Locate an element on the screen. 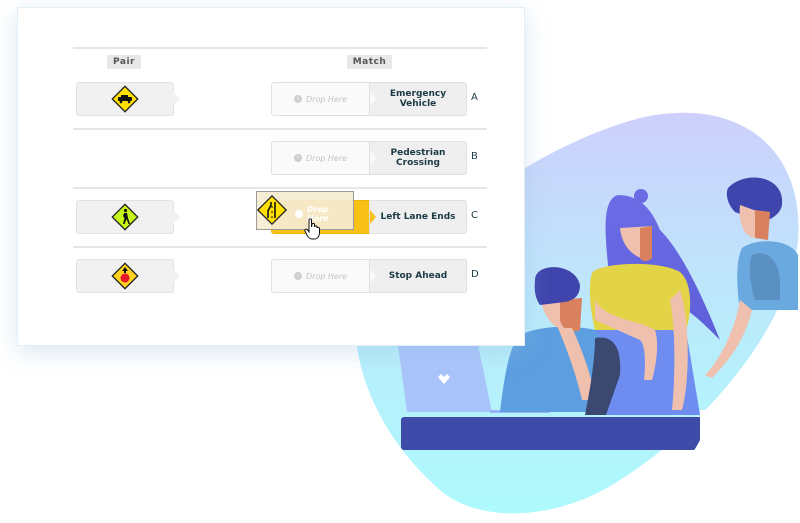 The image size is (800, 523). answer-box-d: Stop Ahead is located at coordinates (418, 276).